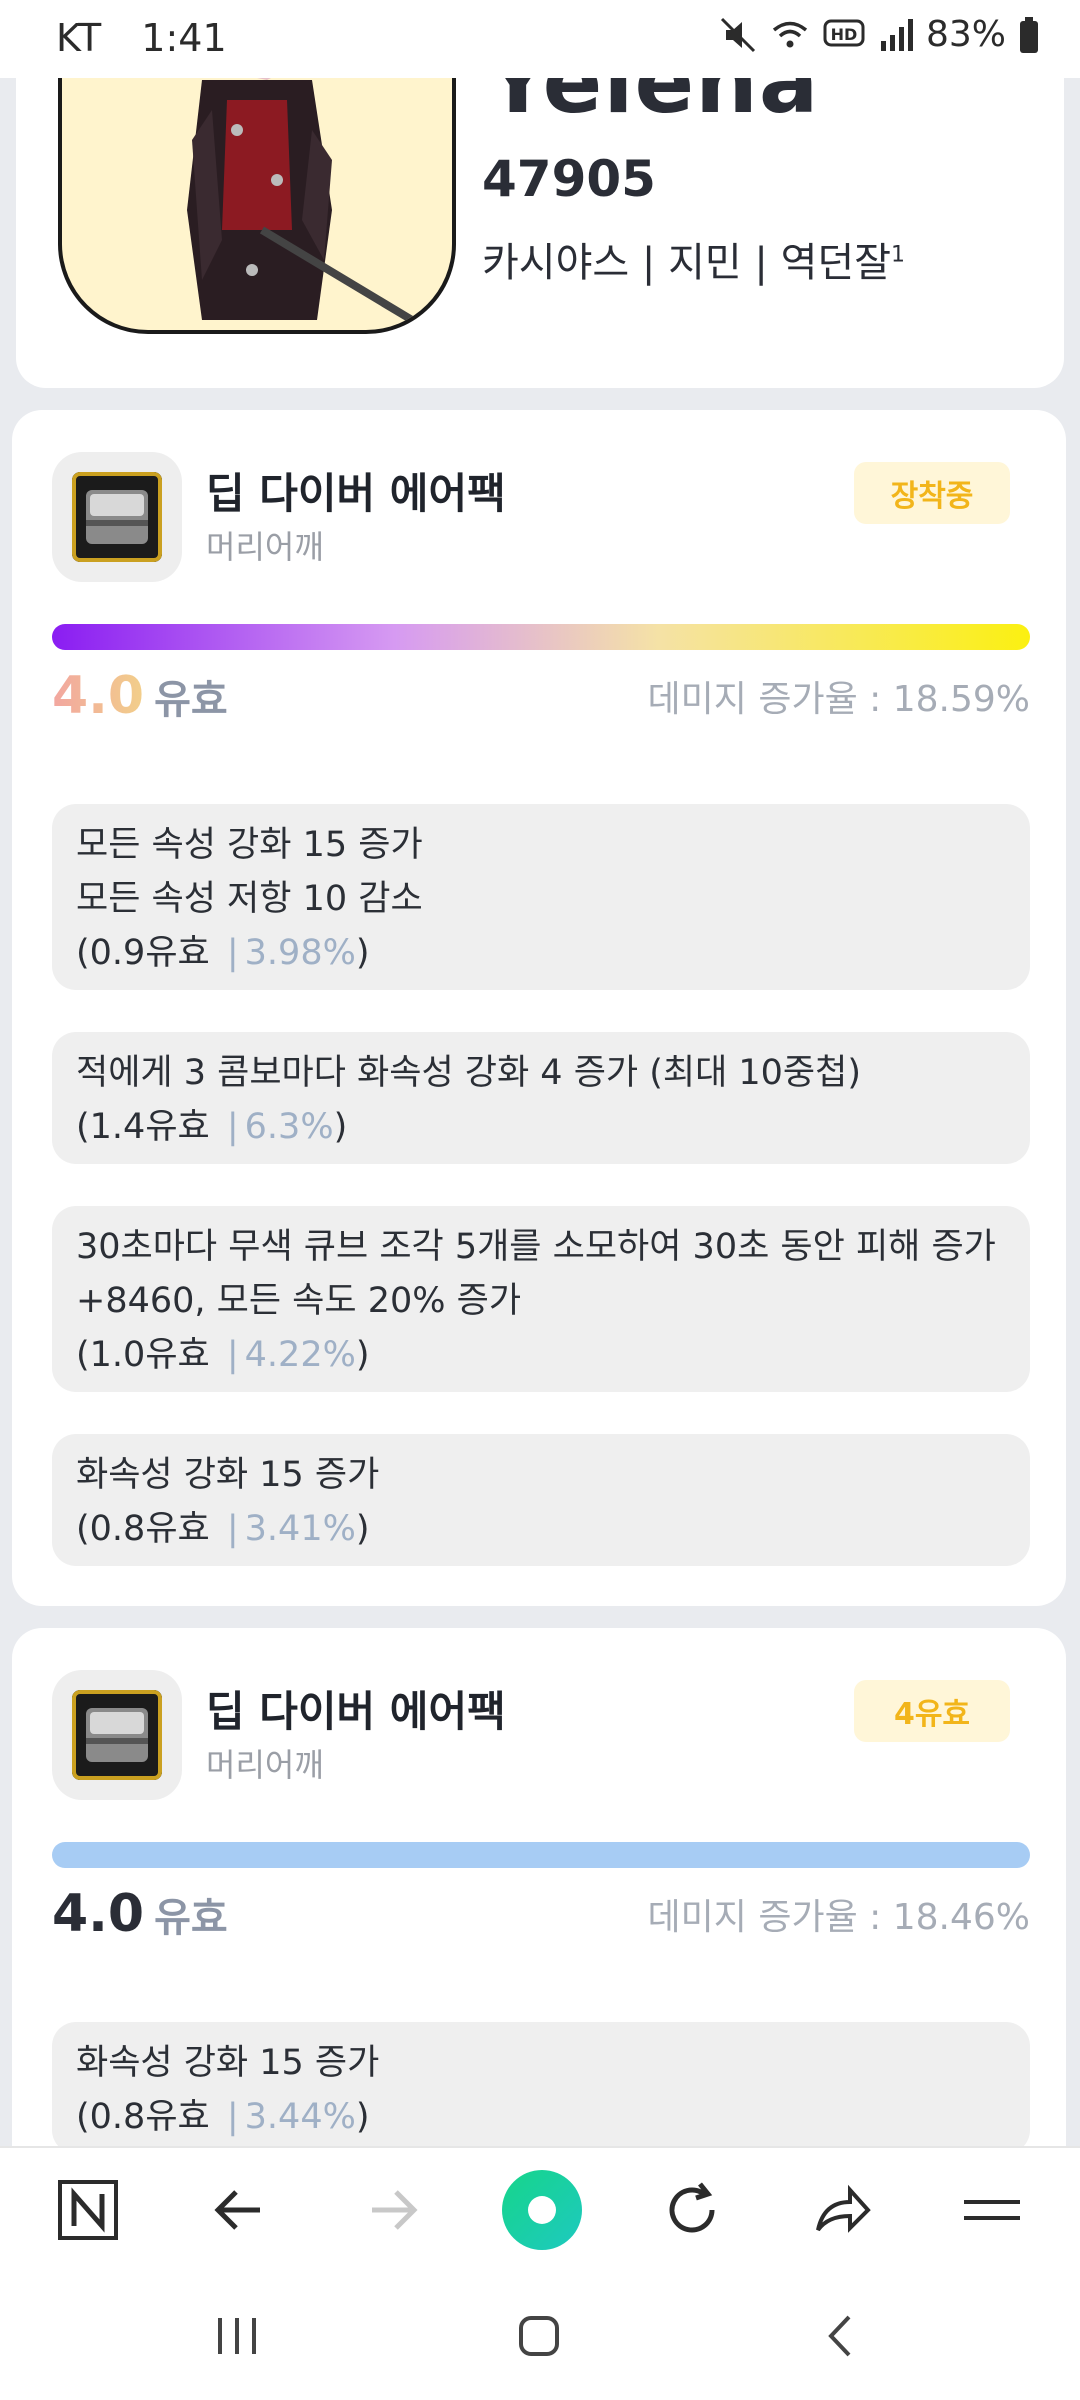  I want to click on green-dot-icon, so click(542, 2210).